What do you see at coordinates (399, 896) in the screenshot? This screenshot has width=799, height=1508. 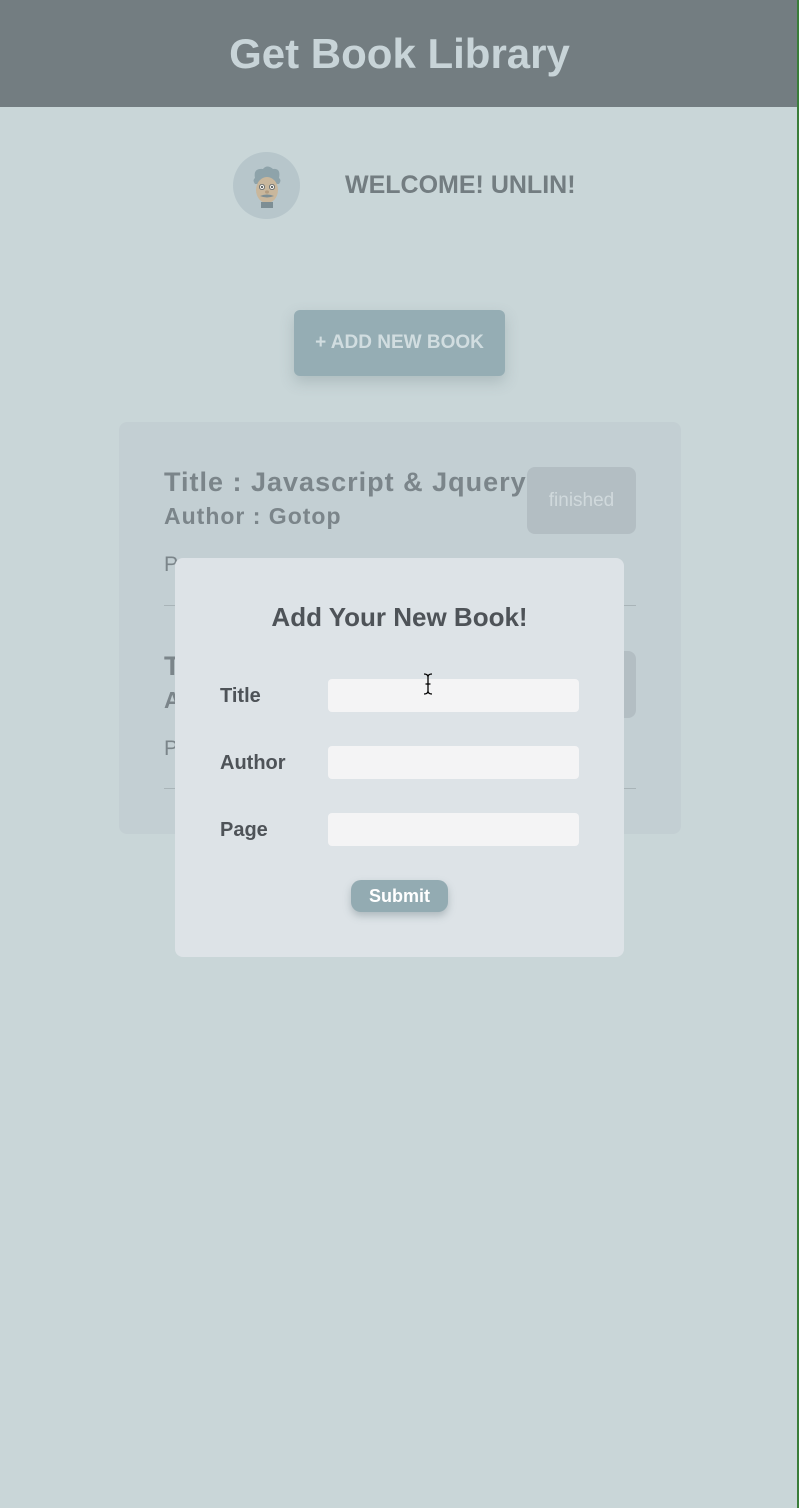 I see `submit-button: Submit` at bounding box center [399, 896].